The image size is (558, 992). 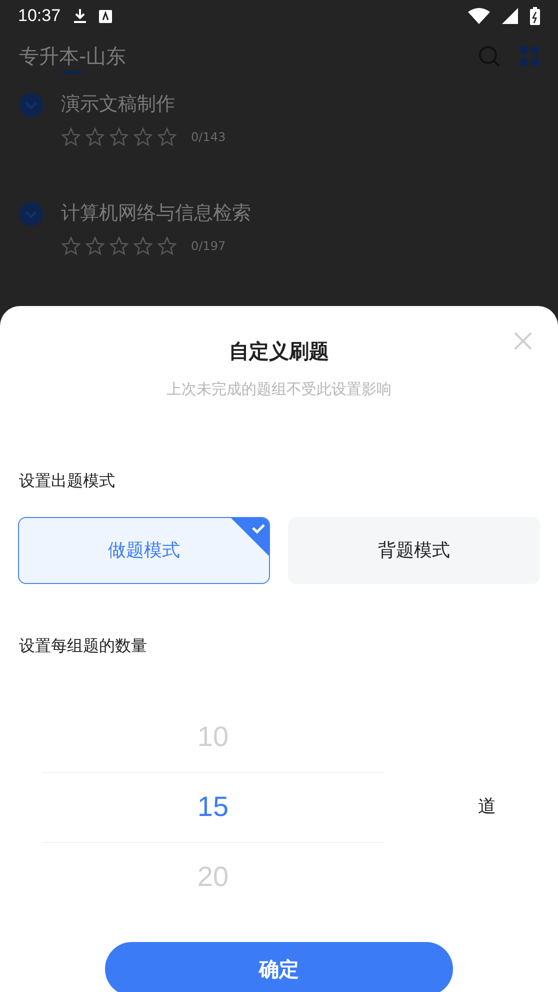 What do you see at coordinates (510, 16) in the screenshot?
I see `signal-icon` at bounding box center [510, 16].